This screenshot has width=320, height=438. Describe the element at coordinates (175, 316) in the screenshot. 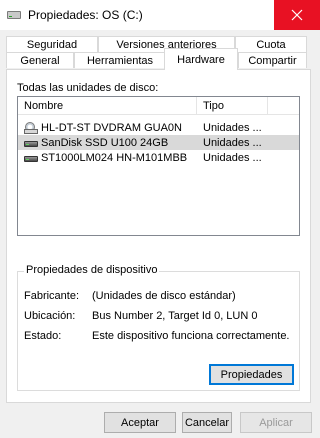

I see `location-value: Bus Number 2, Target Id 0, LUN 0` at that location.